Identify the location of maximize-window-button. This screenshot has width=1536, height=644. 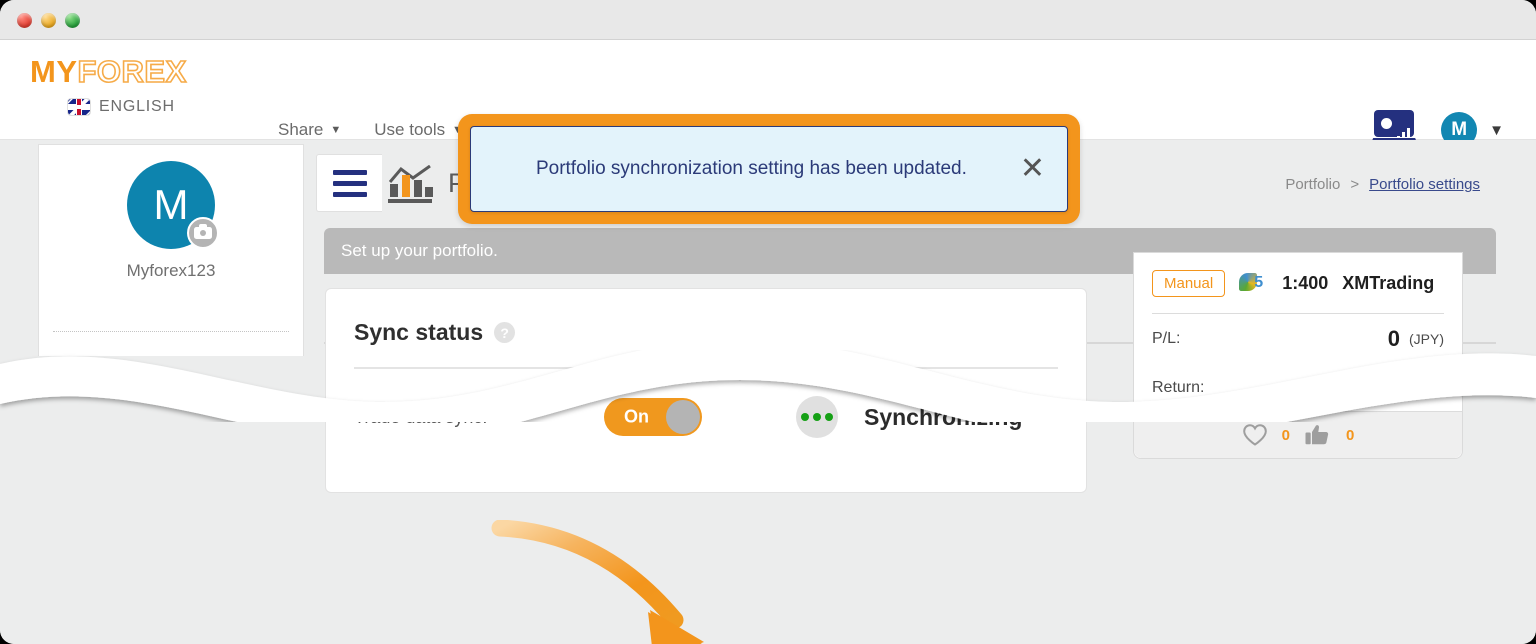
(72, 20).